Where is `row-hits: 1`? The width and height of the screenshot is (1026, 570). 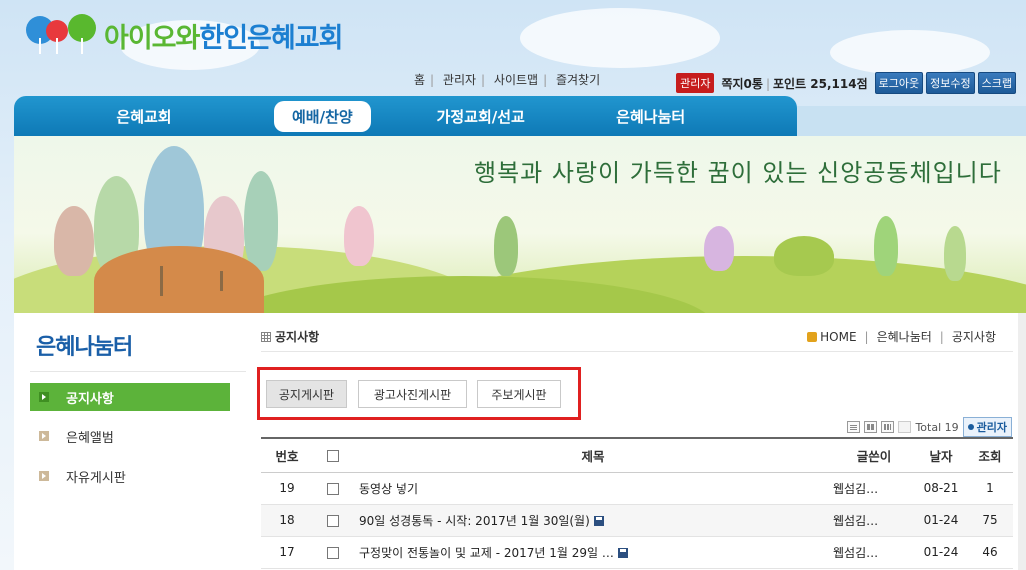 row-hits: 1 is located at coordinates (990, 488).